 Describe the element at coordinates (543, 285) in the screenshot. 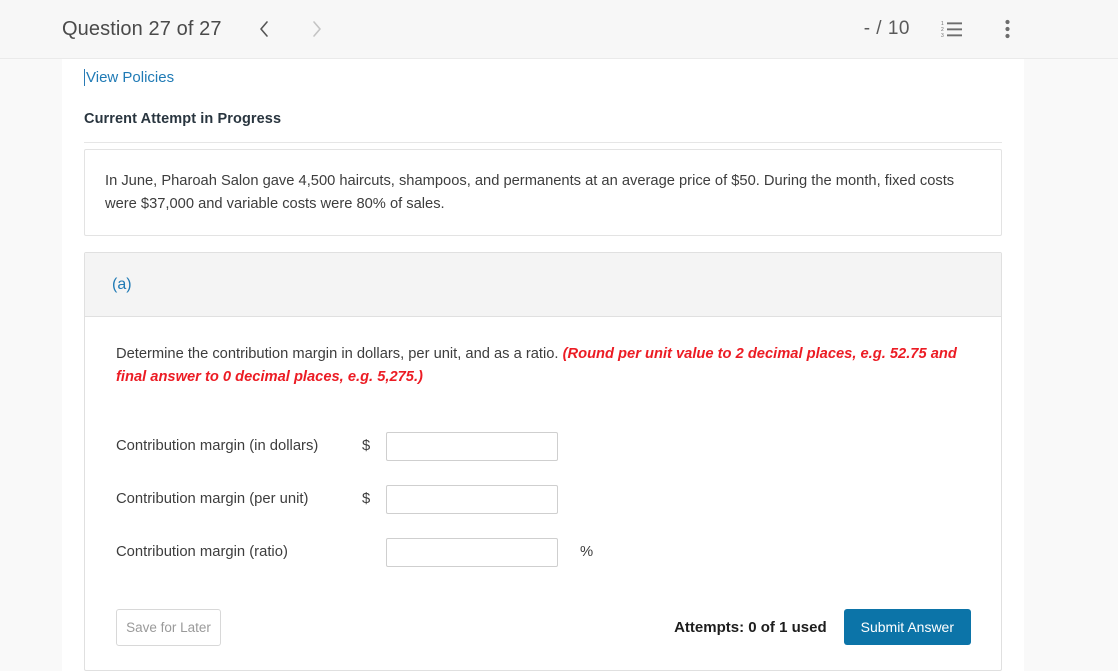

I see `part-a-header: (a)` at that location.